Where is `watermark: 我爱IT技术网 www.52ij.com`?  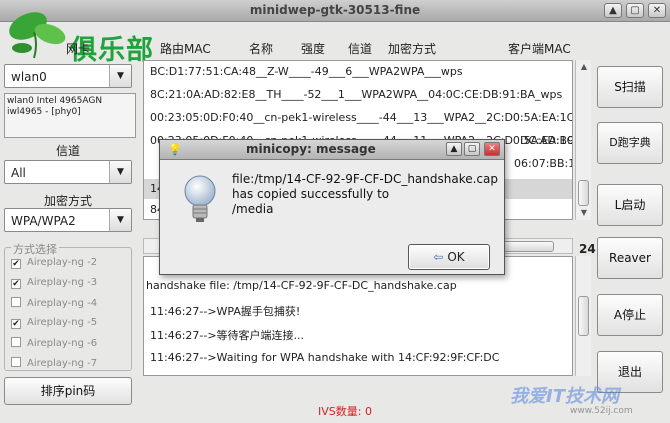 watermark: 我爱IT技术网 www.52ij.com is located at coordinates (575, 396).